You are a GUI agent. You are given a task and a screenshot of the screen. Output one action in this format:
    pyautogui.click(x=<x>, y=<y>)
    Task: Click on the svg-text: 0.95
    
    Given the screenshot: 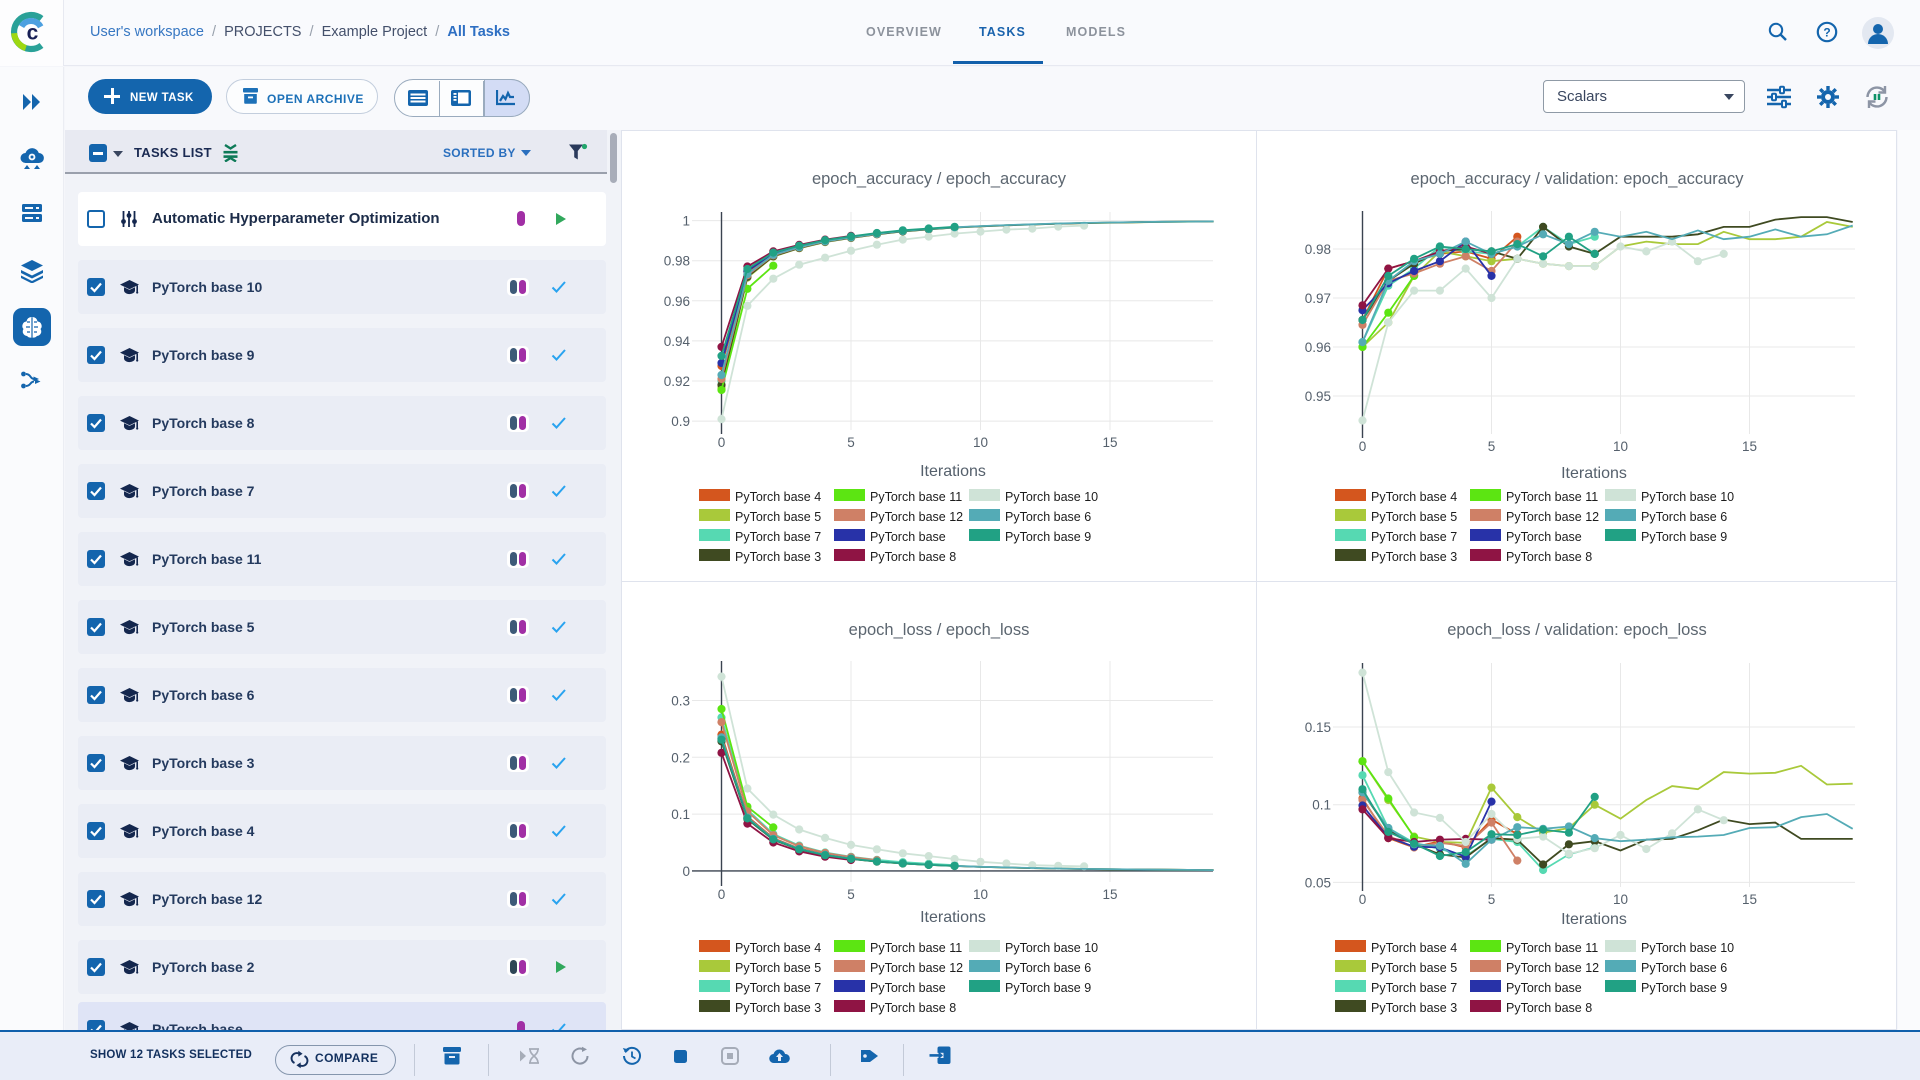 What is the action you would take?
    pyautogui.click(x=1318, y=396)
    